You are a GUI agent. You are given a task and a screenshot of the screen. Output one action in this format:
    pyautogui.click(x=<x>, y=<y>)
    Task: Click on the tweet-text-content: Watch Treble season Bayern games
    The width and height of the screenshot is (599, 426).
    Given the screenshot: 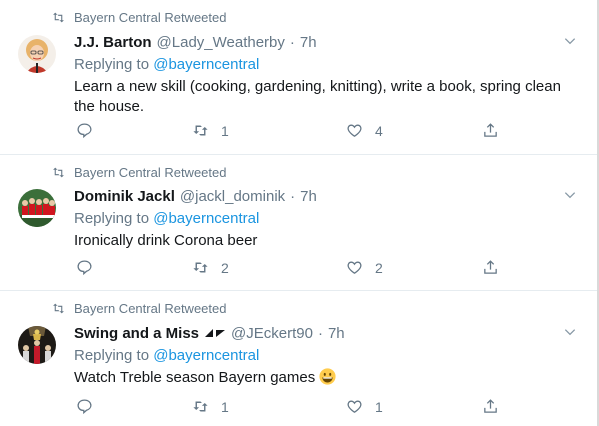 What is the action you would take?
    pyautogui.click(x=195, y=377)
    